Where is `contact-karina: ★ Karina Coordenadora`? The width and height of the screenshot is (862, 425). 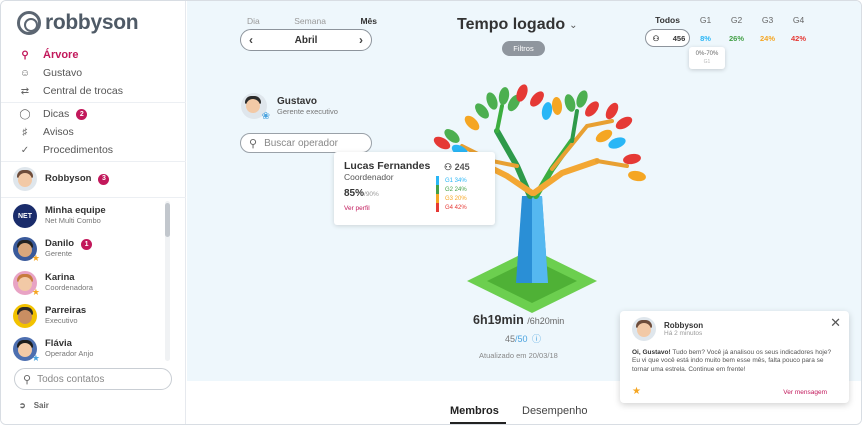 contact-karina: ★ Karina Coordenadora is located at coordinates (90, 284).